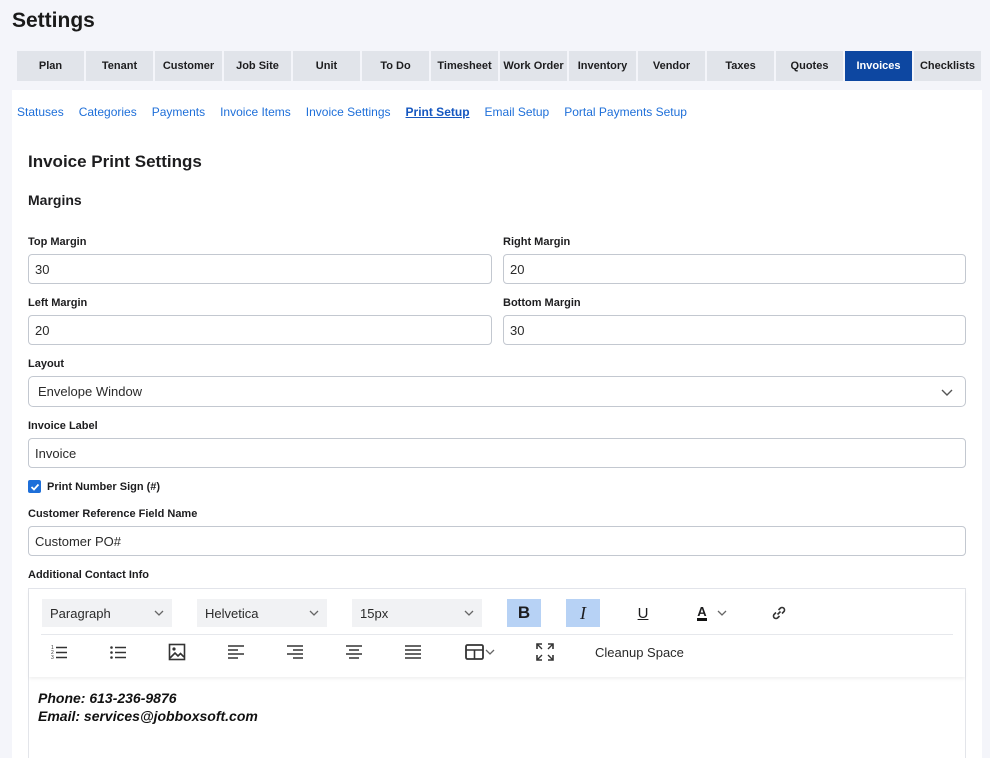  I want to click on bullet-list-button, so click(118, 652).